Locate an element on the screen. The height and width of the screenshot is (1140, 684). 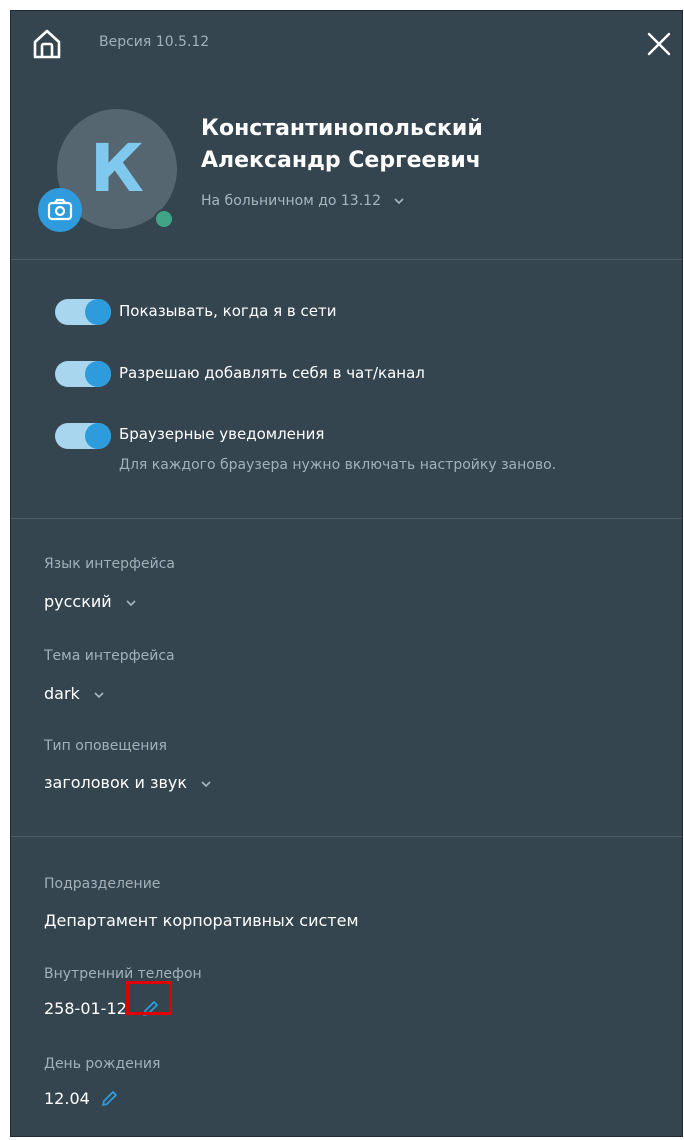
pencil-icon is located at coordinates (109, 1098).